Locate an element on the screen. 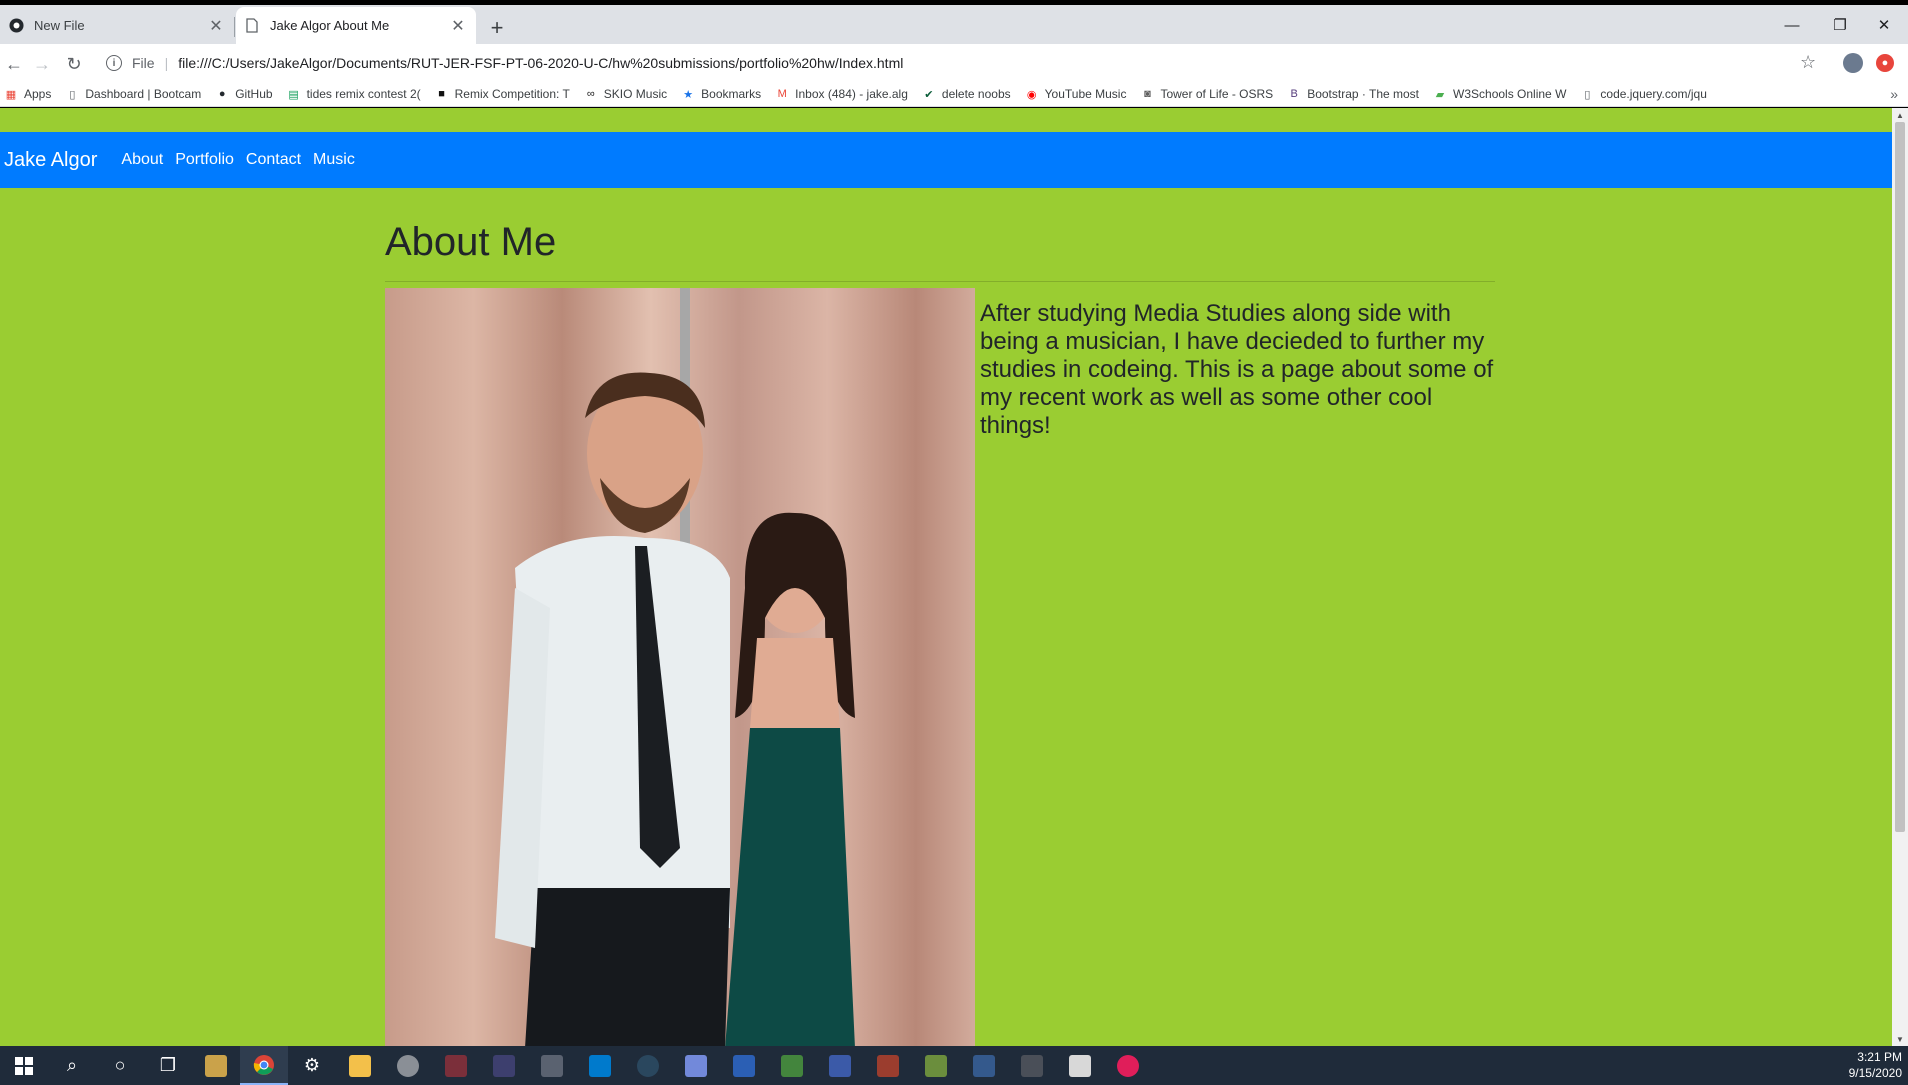 Image resolution: width=1908 pixels, height=1085 pixels. page-icon: ▯ is located at coordinates (1587, 94).